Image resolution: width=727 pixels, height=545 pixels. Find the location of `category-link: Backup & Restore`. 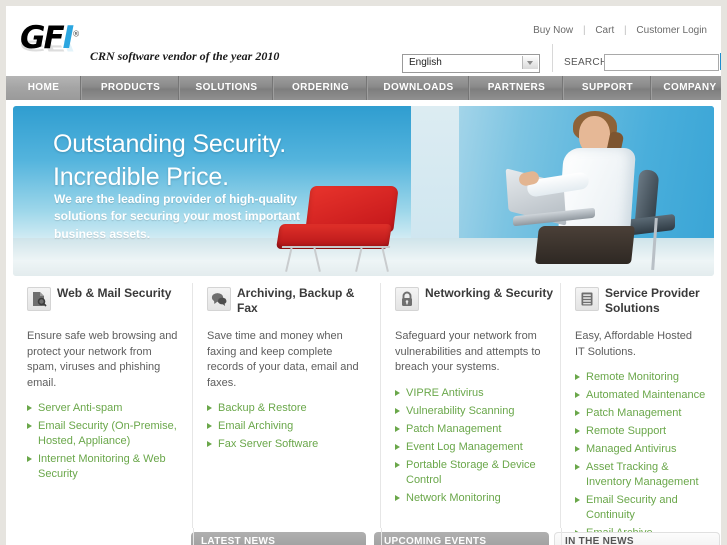

category-link: Backup & Restore is located at coordinates (262, 408).